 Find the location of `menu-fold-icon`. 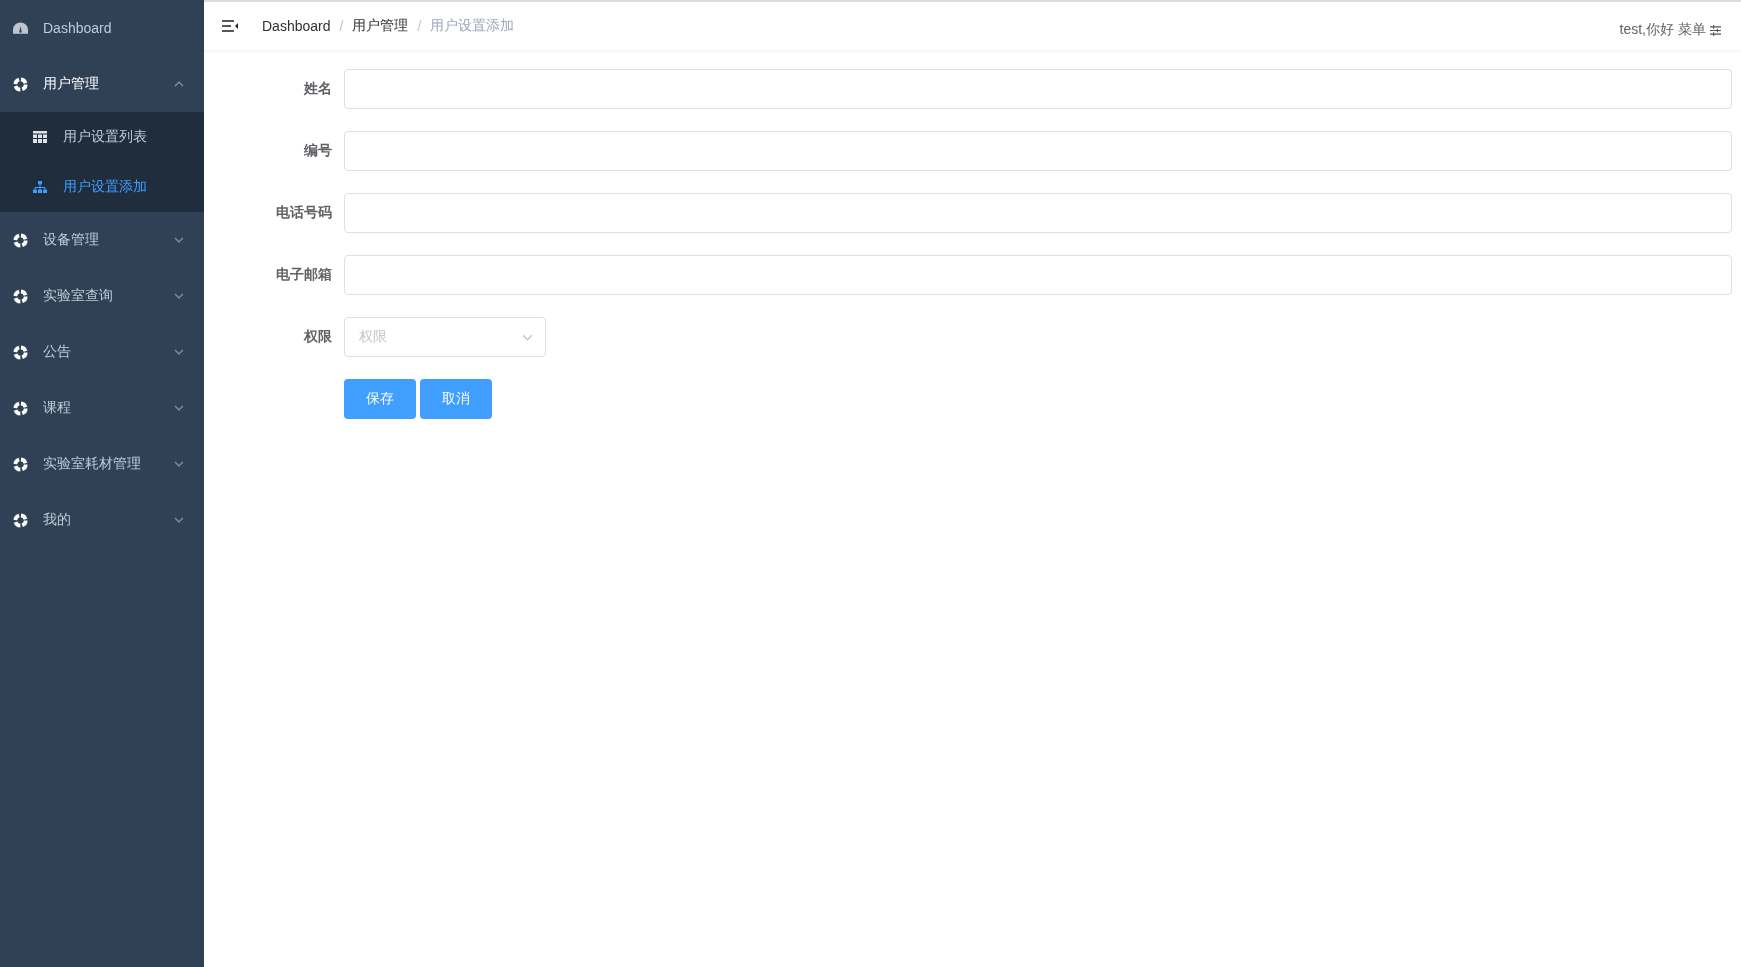

menu-fold-icon is located at coordinates (230, 26).